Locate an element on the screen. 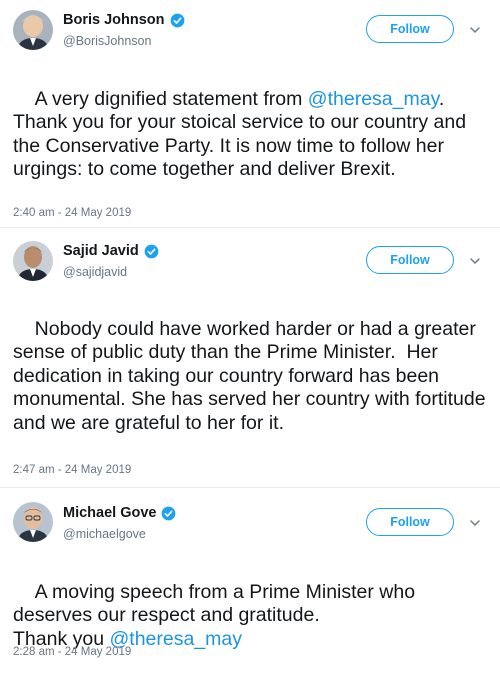 The height and width of the screenshot is (675, 500). mention-link: @theresa_may is located at coordinates (373, 99).